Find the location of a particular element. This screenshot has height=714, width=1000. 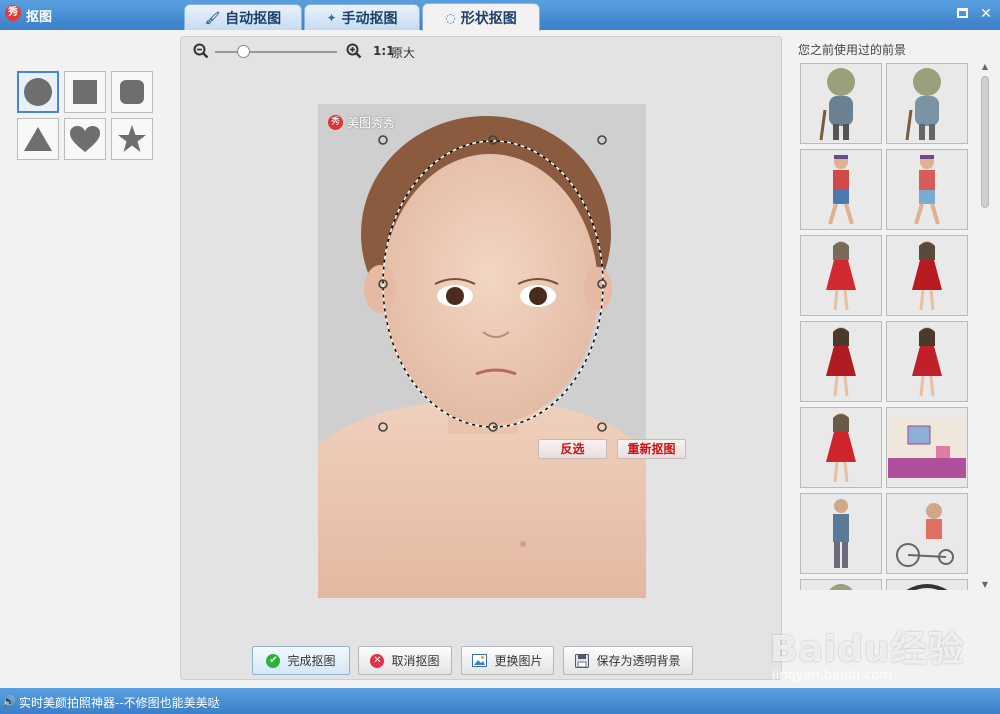

change-image-label: 更换图片 is located at coordinates (518, 661).